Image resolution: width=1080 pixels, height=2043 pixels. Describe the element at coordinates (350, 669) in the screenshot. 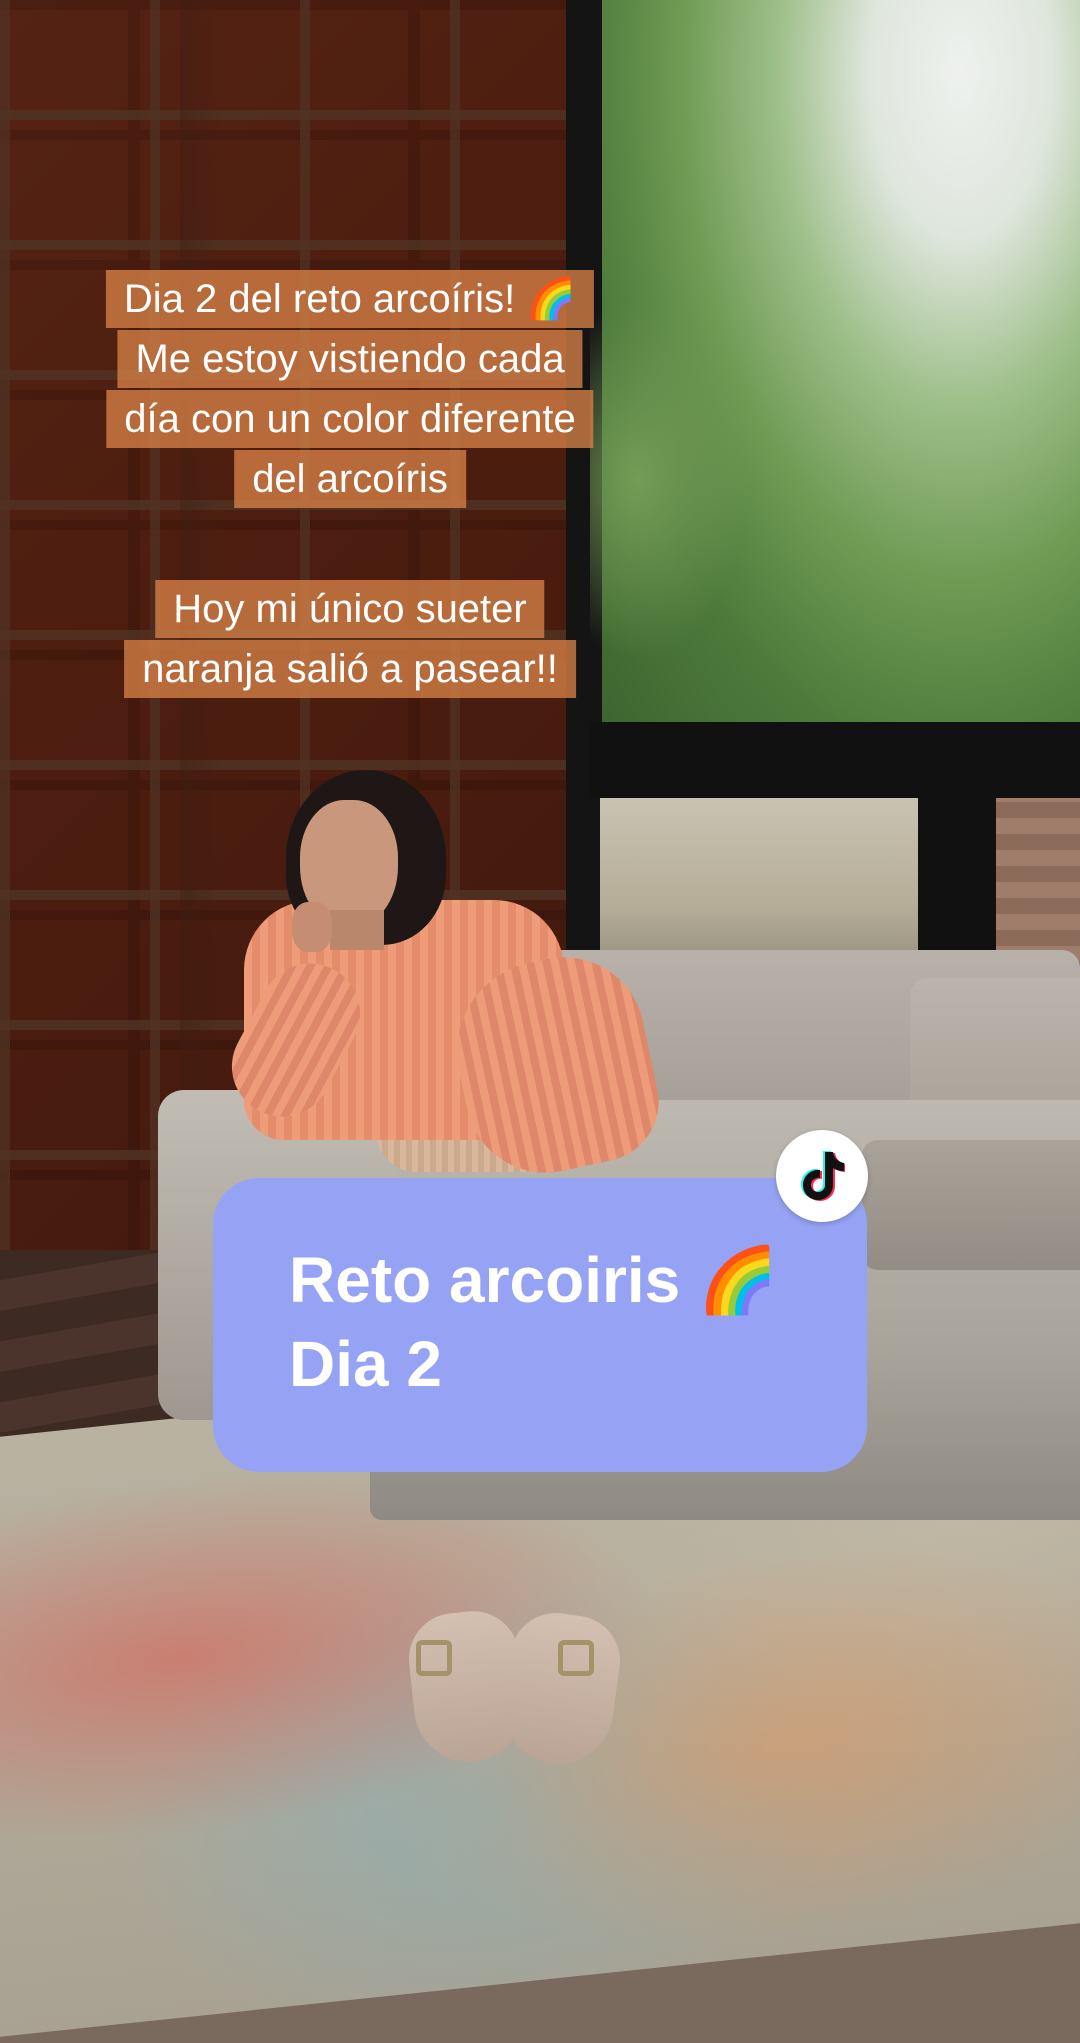

I see `caption-line: naranja salió a pasear!!` at that location.